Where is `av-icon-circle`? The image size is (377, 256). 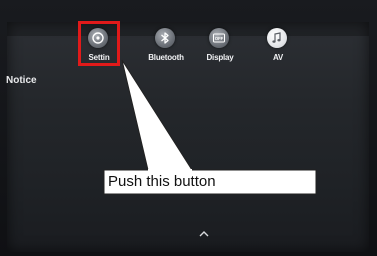
av-icon-circle is located at coordinates (277, 38).